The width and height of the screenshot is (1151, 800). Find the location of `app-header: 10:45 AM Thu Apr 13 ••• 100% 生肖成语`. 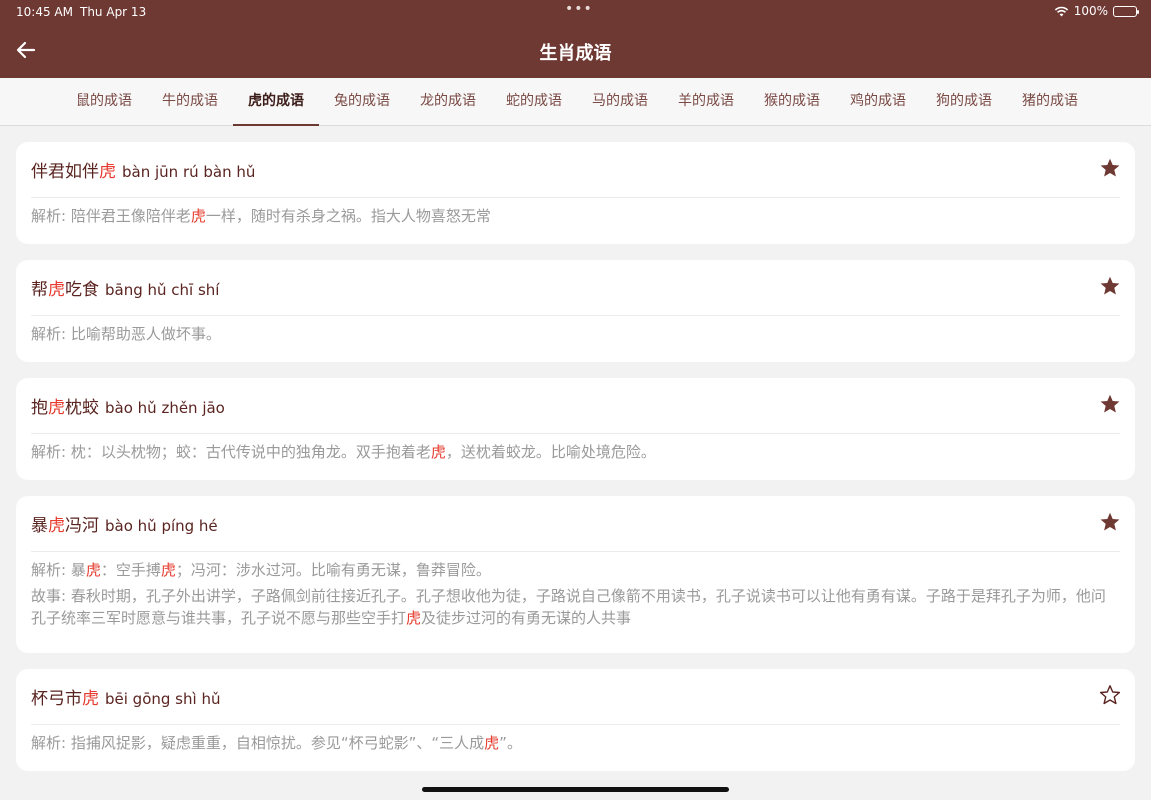

app-header: 10:45 AM Thu Apr 13 ••• 100% 生肖成语 is located at coordinates (575, 39).